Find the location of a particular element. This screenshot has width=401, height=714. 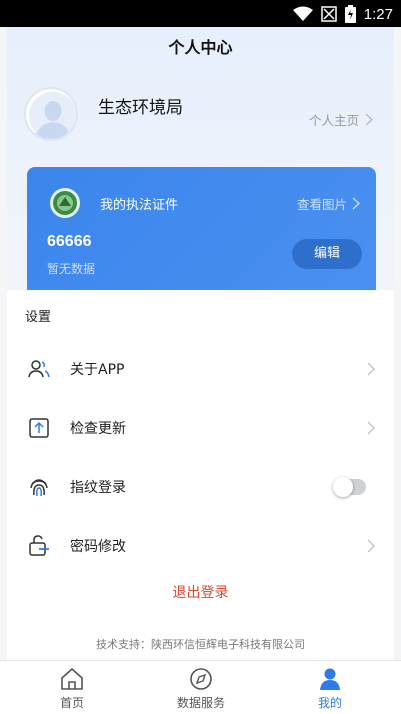

bottom-navigation: 首页 数据服务 我的 is located at coordinates (200, 687).